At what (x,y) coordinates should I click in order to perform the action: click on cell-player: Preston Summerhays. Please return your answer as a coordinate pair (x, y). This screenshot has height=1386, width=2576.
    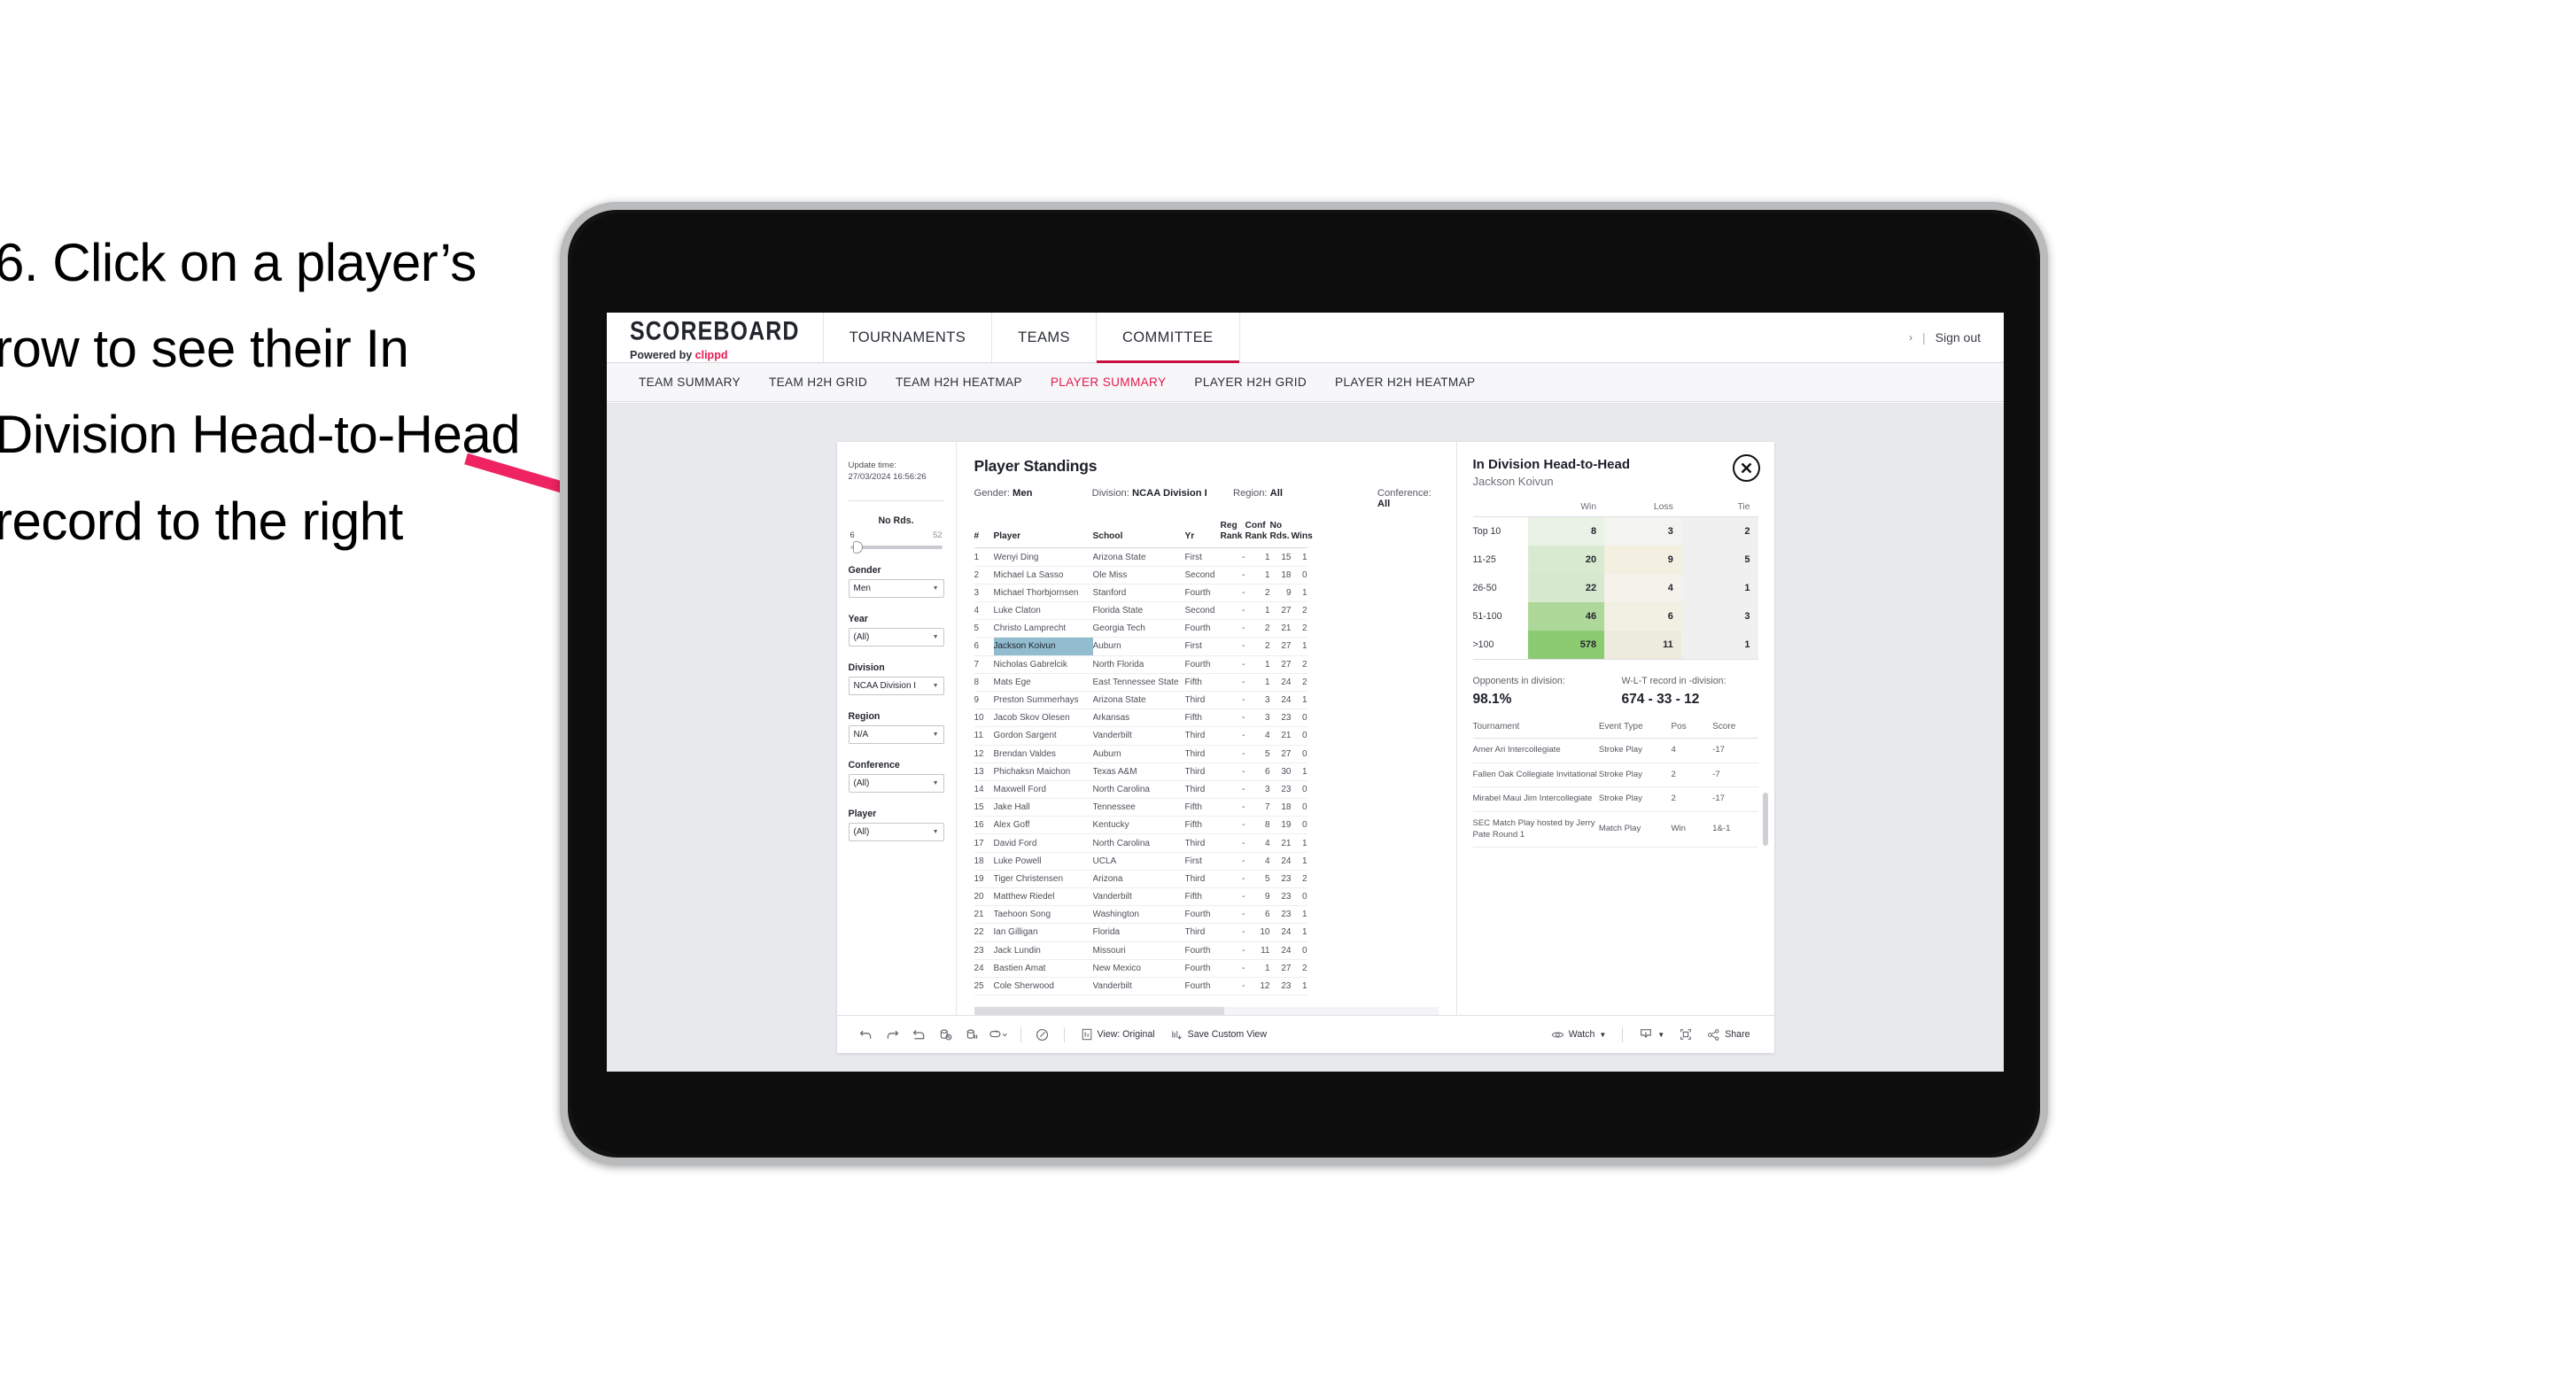
    Looking at the image, I should click on (1043, 700).